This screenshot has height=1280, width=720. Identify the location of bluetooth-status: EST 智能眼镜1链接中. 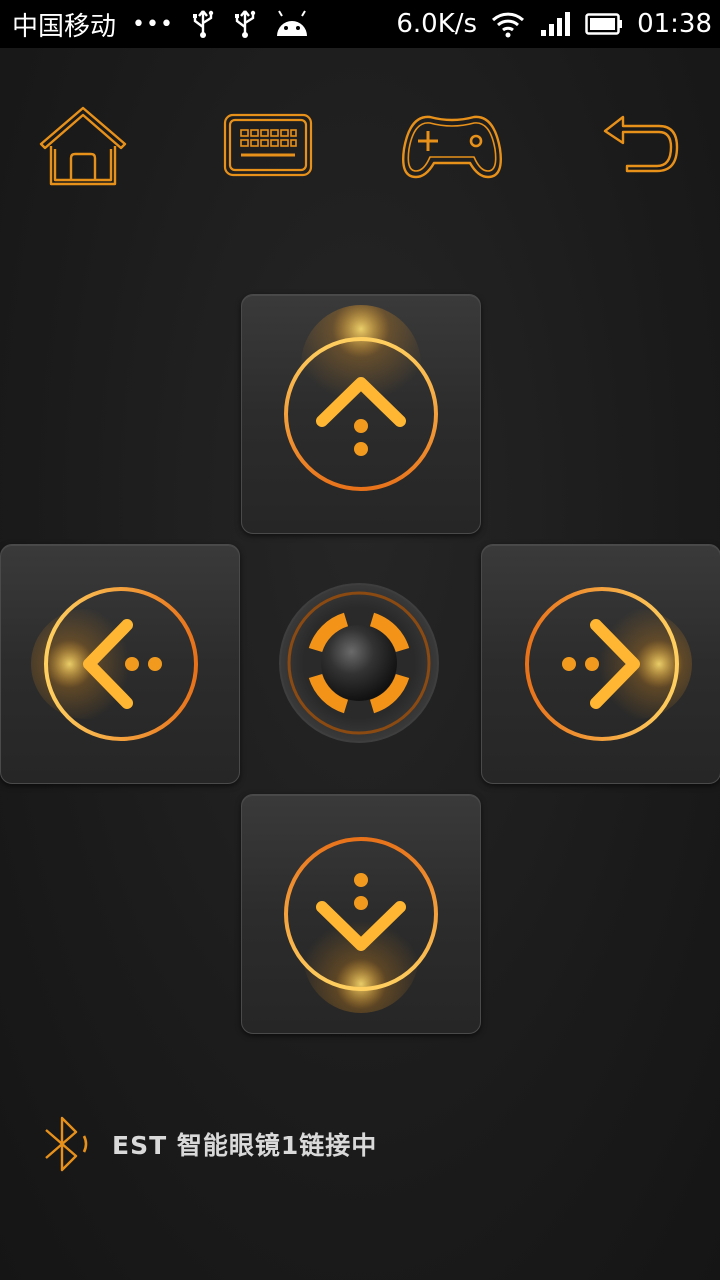
(208, 1144).